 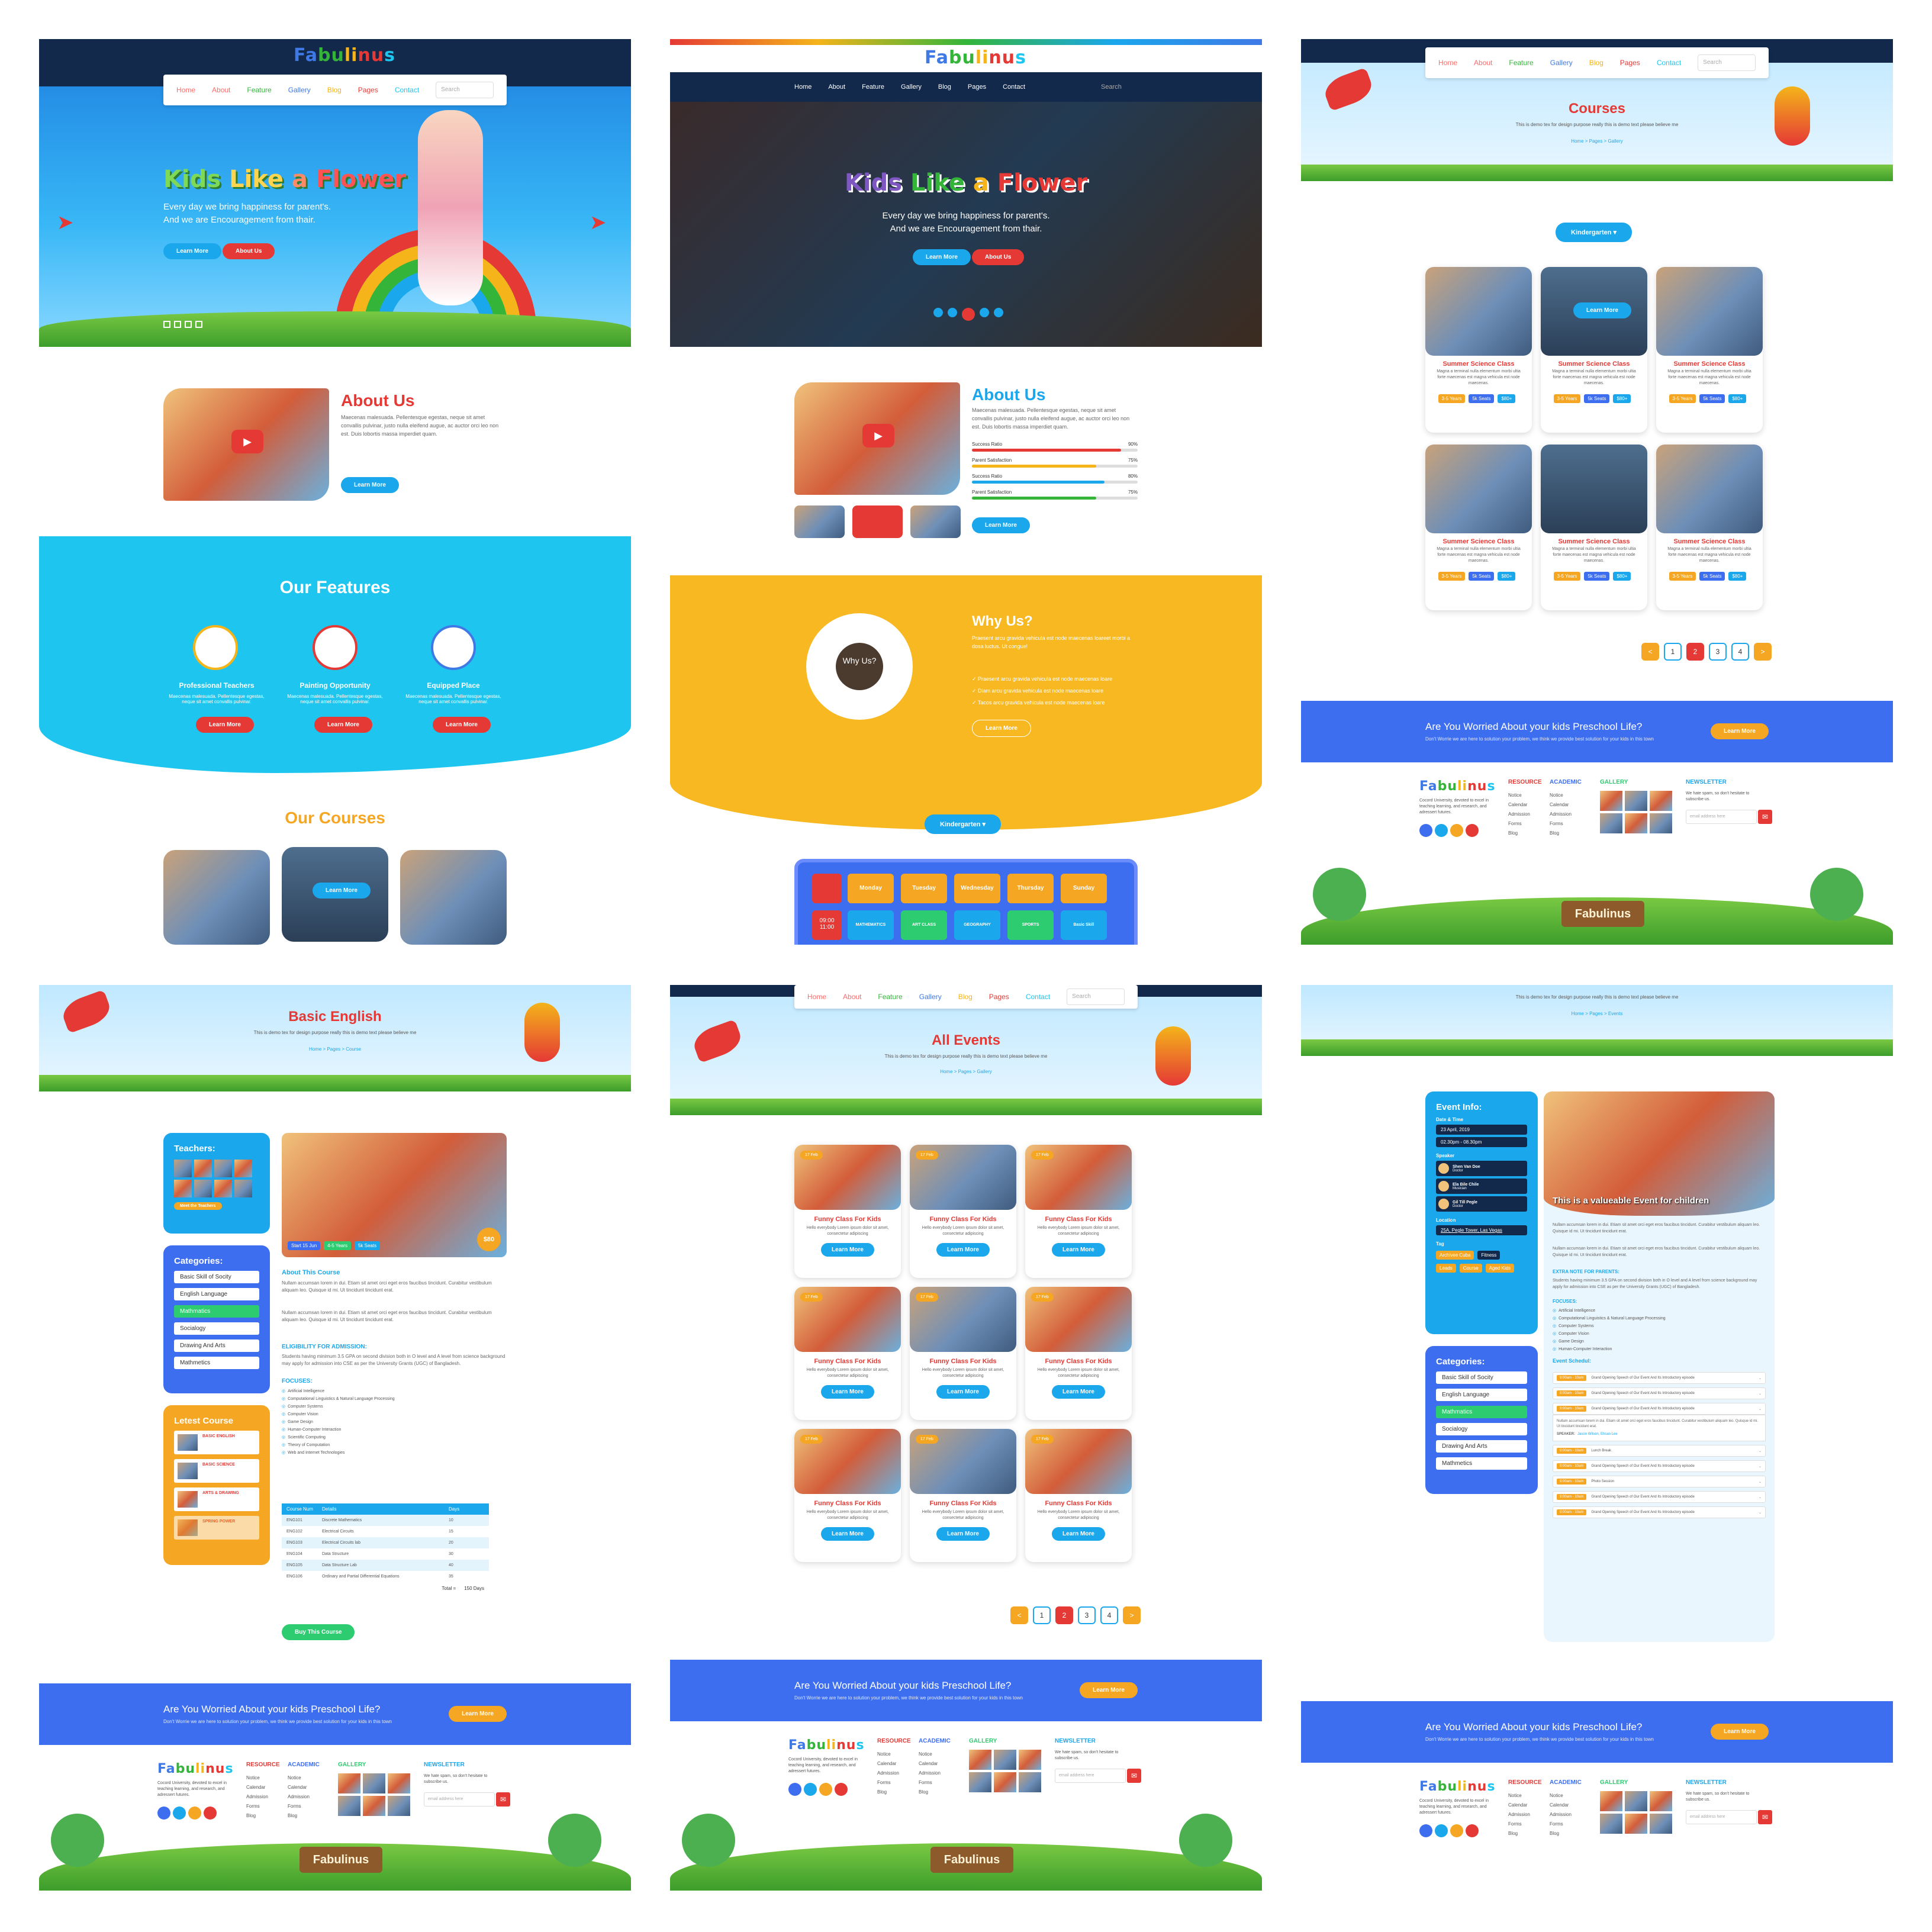 What do you see at coordinates (966, 1071) in the screenshot?
I see `breadcrumb: Home > Pages > Gallery` at bounding box center [966, 1071].